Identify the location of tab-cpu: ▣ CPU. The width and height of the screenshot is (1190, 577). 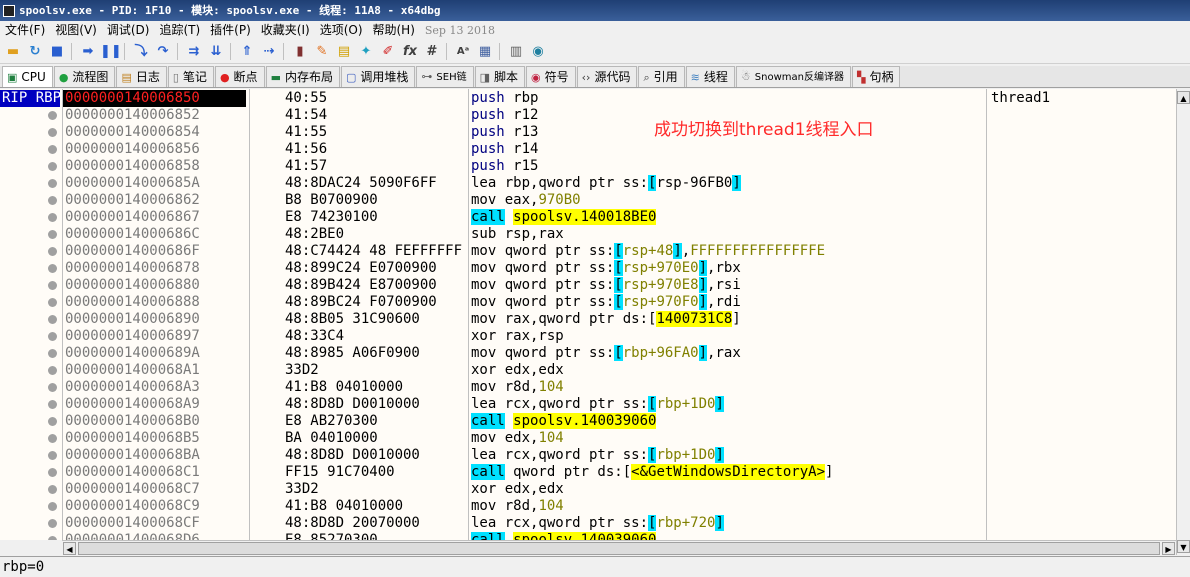
(27, 76).